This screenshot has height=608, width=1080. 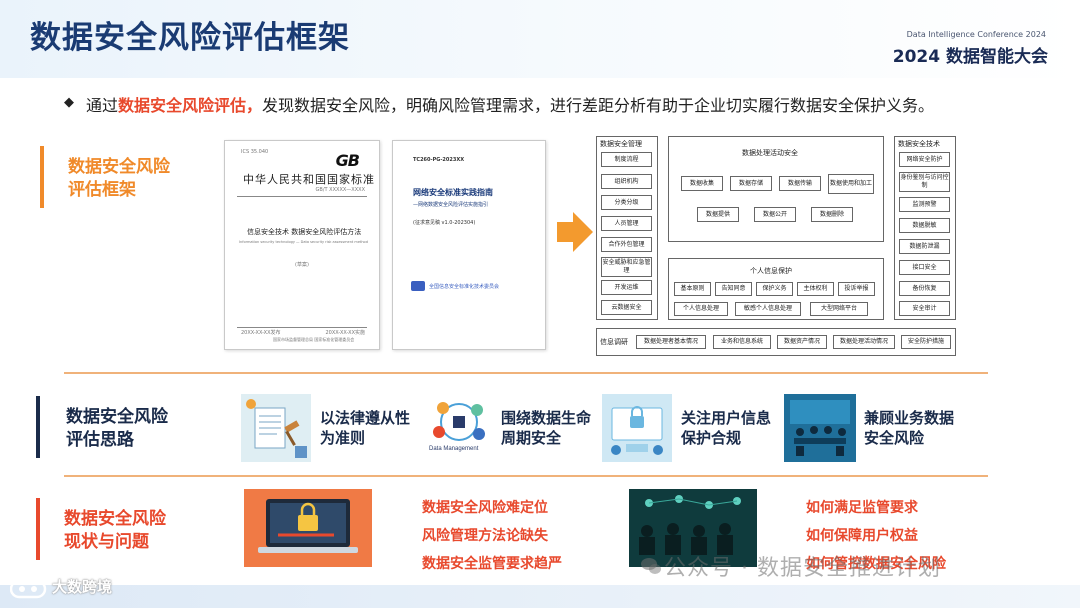 What do you see at coordinates (626, 307) in the screenshot?
I see `fw-left-item: 云数据安全` at bounding box center [626, 307].